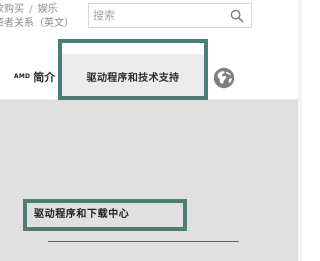 This screenshot has width=320, height=261. I want to click on link-investor-relations: 资者关系（英文）, so click(37, 23).